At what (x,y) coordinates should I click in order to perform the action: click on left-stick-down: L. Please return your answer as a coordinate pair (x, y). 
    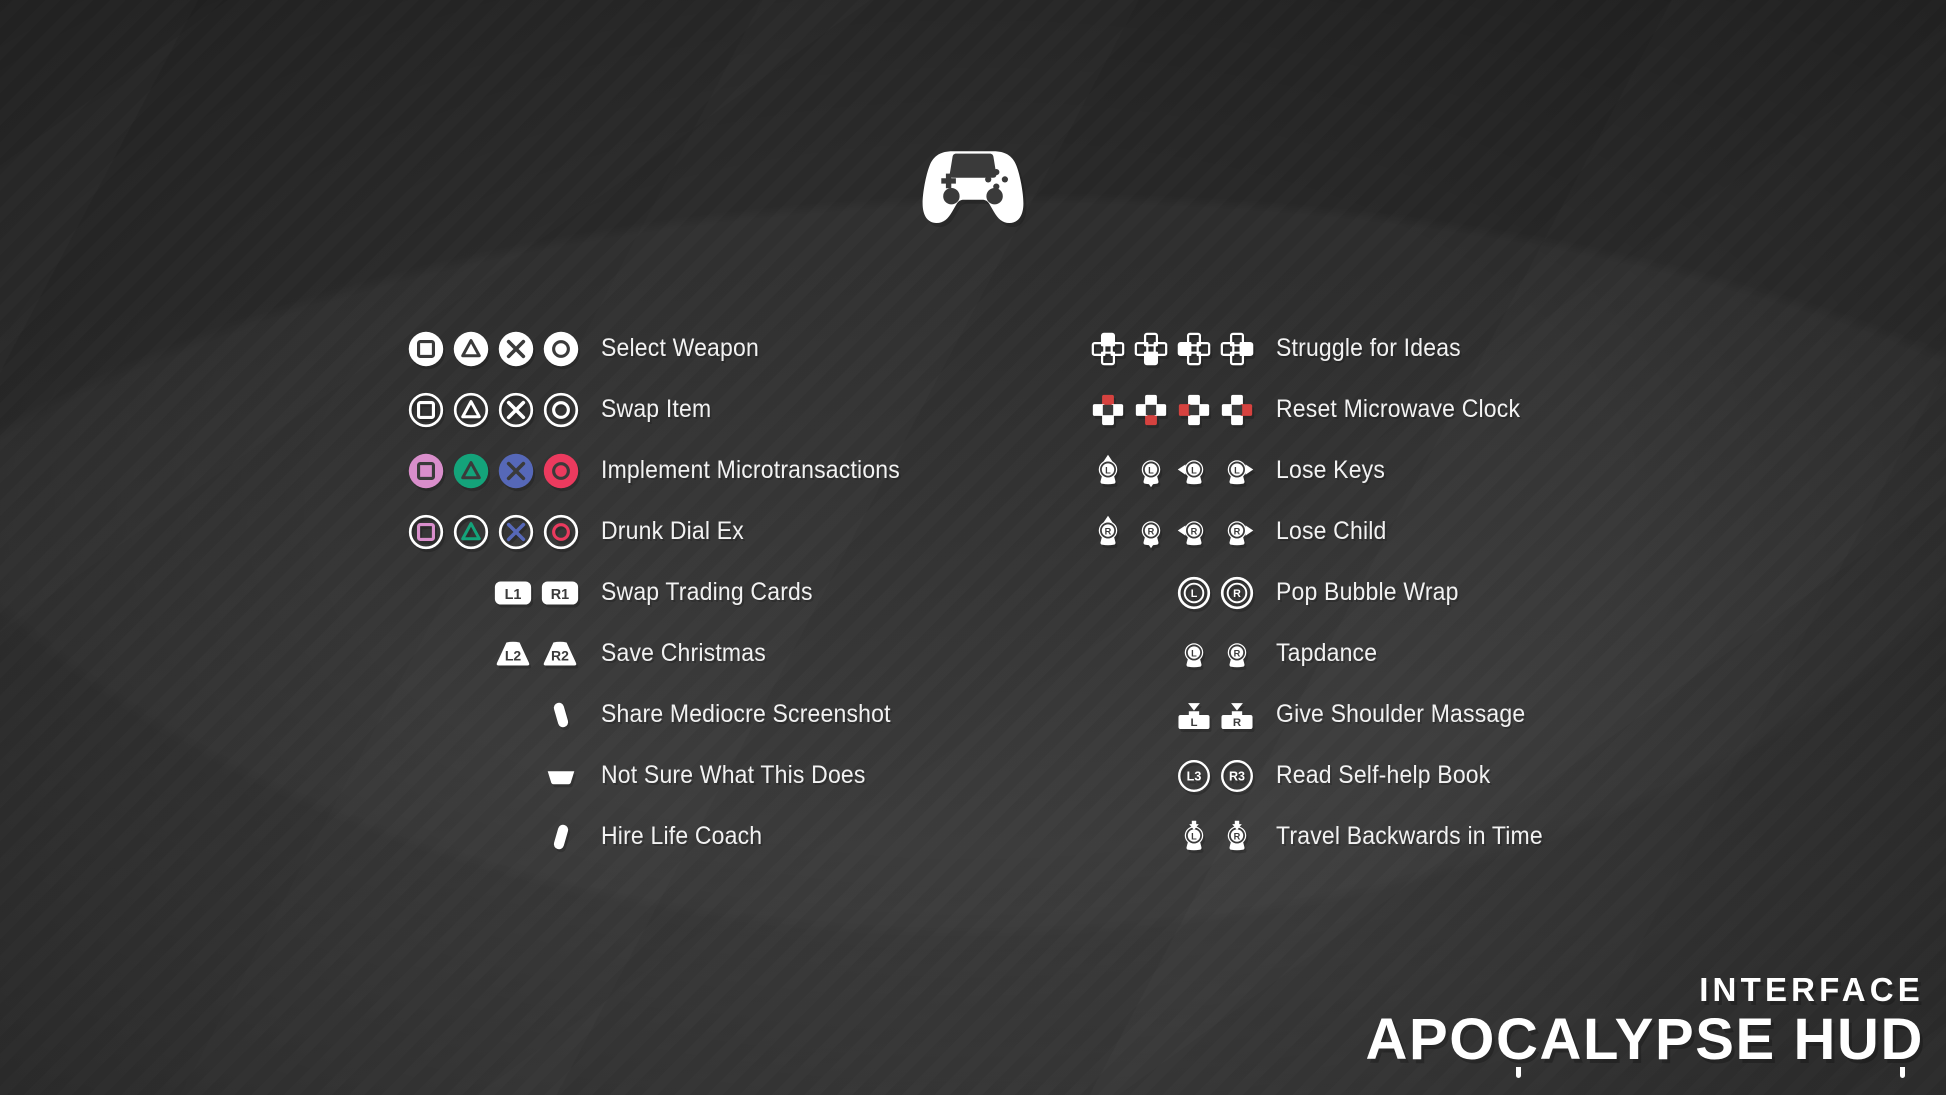
    Looking at the image, I should click on (1151, 471).